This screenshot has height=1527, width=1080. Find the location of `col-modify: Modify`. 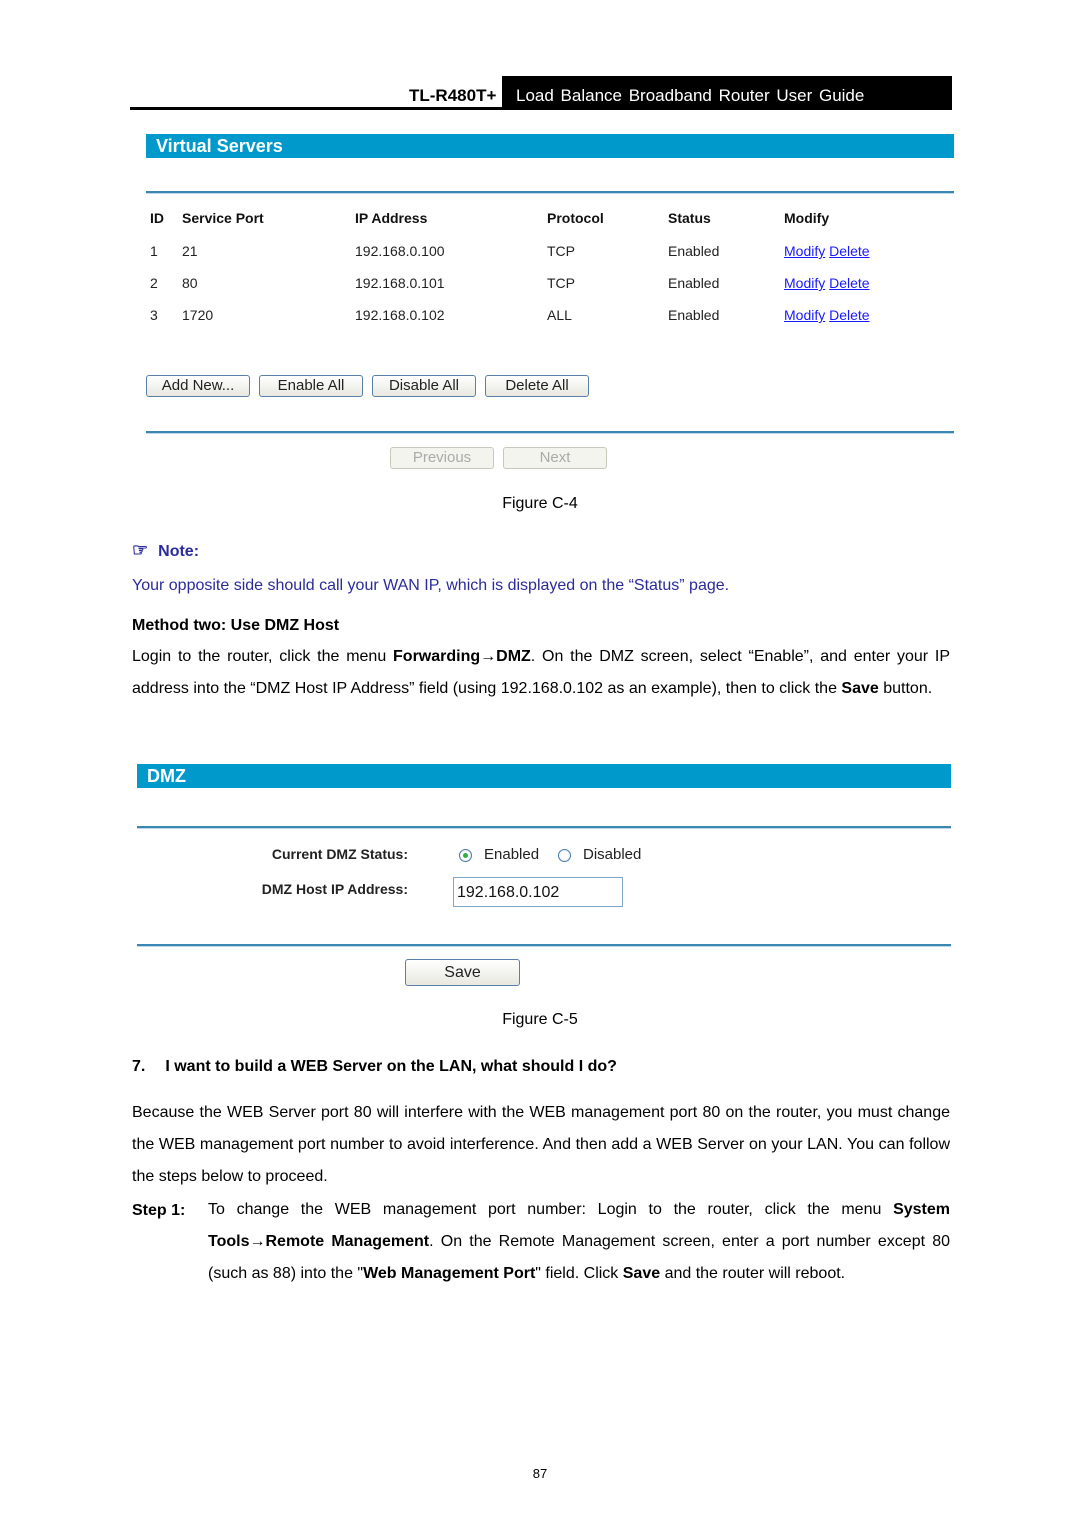

col-modify: Modify is located at coordinates (807, 218).